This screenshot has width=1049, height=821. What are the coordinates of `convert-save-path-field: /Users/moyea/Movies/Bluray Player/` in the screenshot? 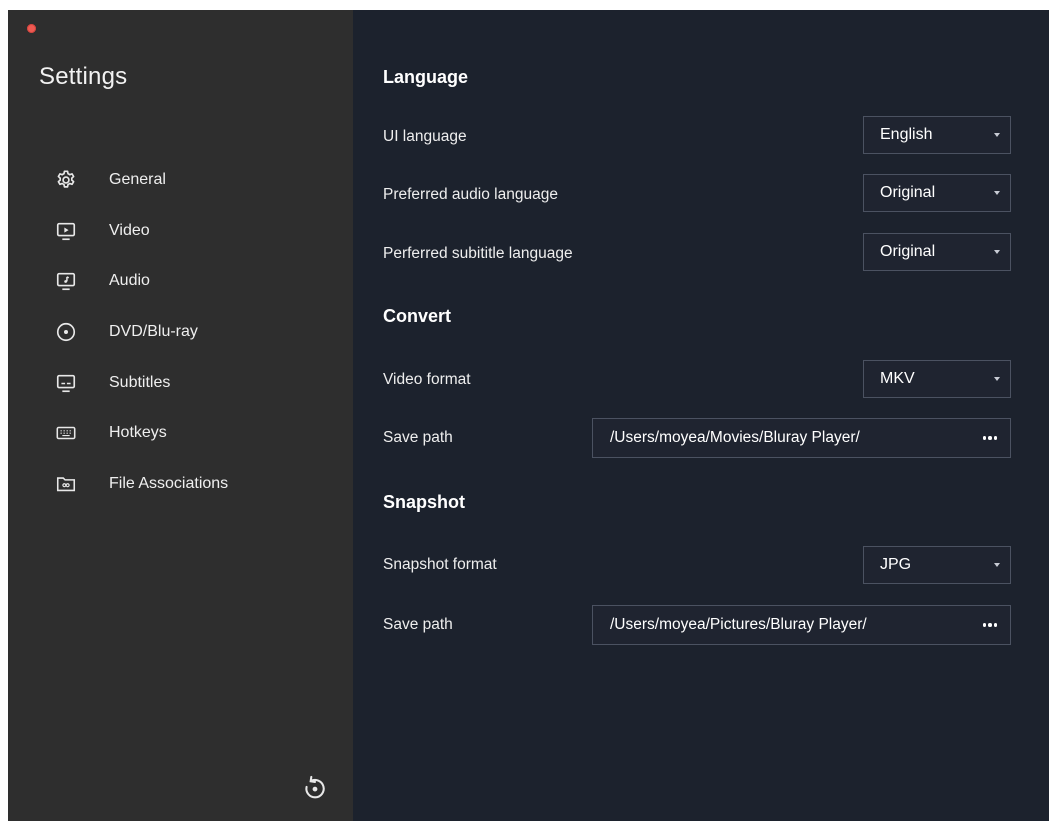 It's located at (801, 438).